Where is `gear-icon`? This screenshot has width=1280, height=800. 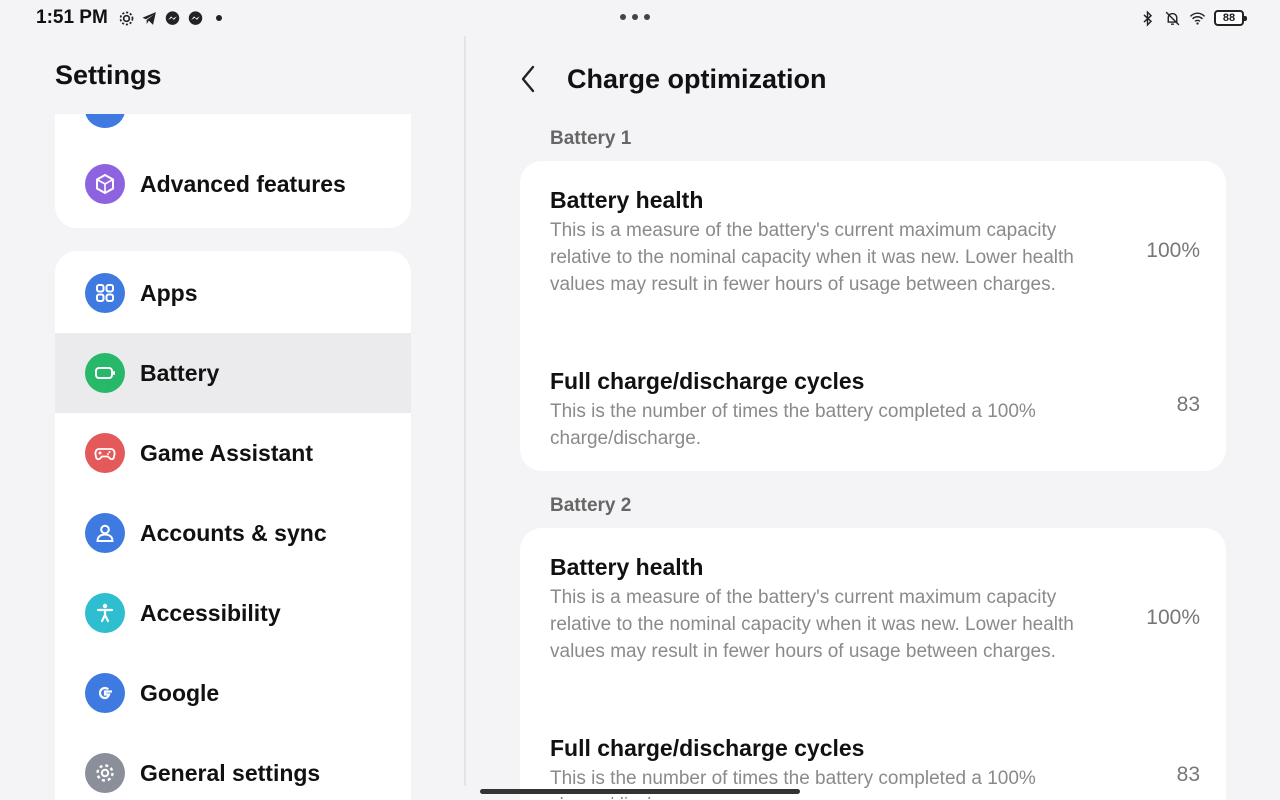
gear-icon is located at coordinates (105, 773).